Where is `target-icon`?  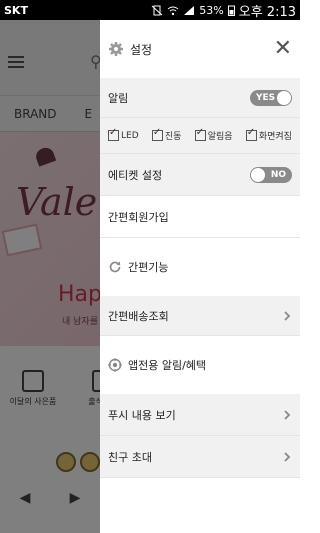 target-icon is located at coordinates (115, 365).